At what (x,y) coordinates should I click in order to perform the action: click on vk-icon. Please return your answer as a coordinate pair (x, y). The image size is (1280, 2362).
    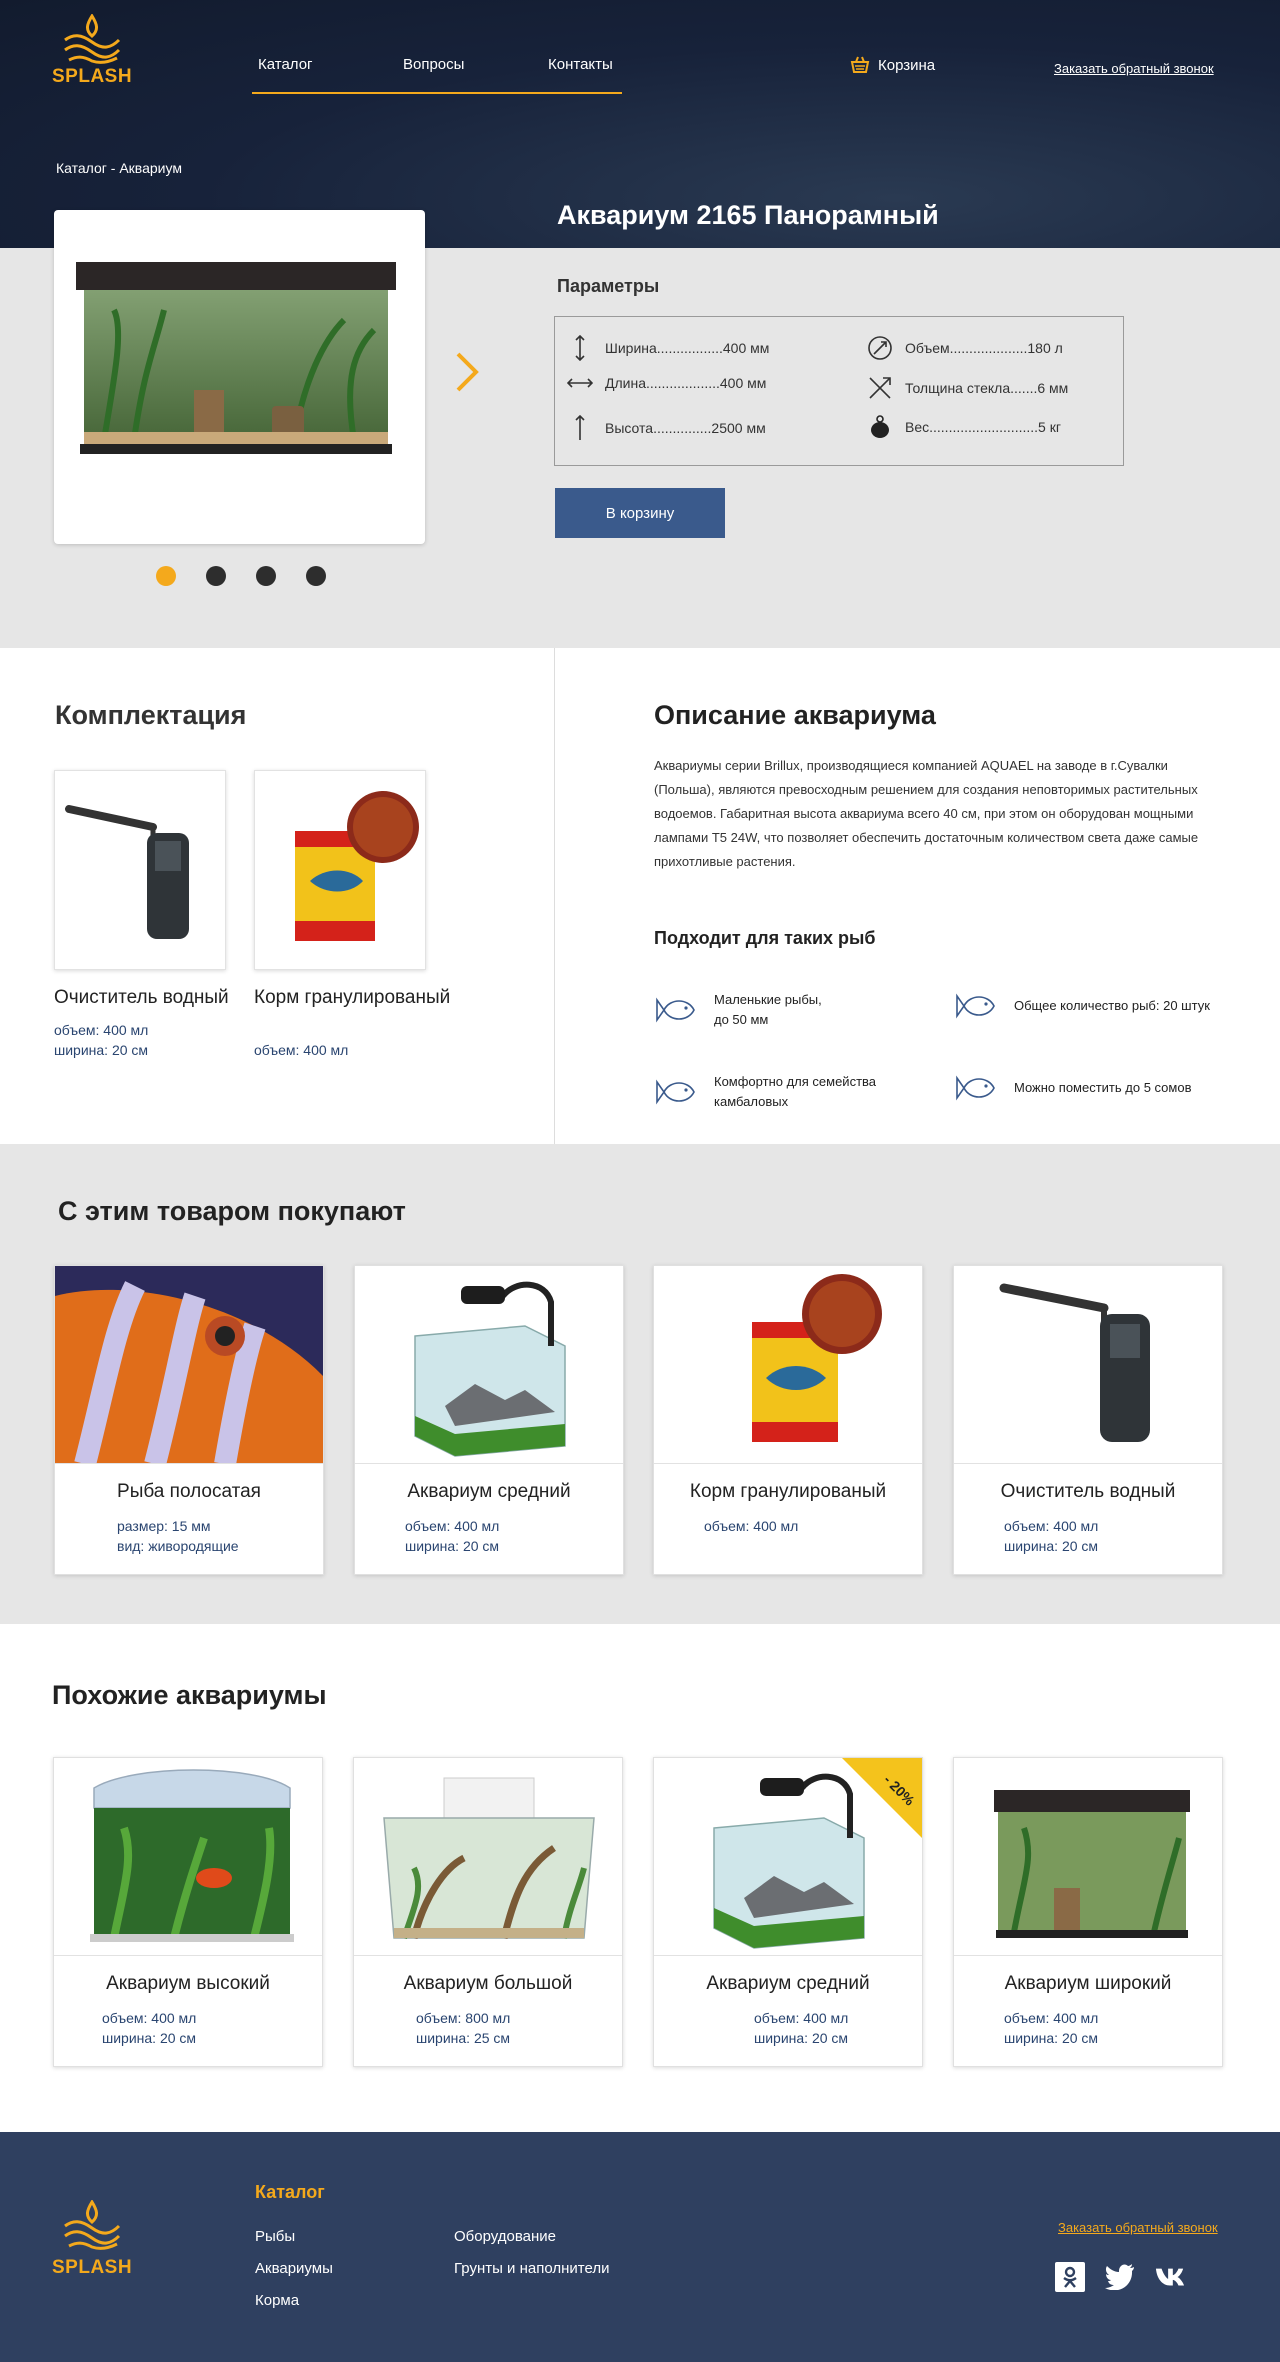
    Looking at the image, I should click on (1170, 2277).